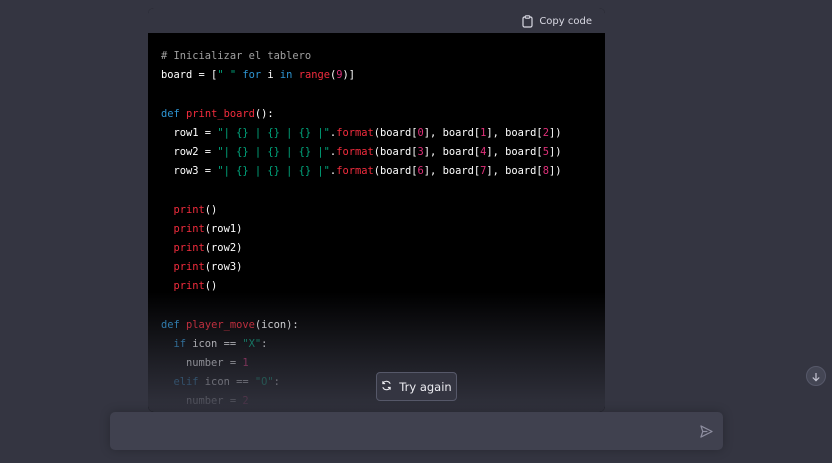 The height and width of the screenshot is (463, 832). Describe the element at coordinates (383, 248) in the screenshot. I see `code-line: print(row2)` at that location.